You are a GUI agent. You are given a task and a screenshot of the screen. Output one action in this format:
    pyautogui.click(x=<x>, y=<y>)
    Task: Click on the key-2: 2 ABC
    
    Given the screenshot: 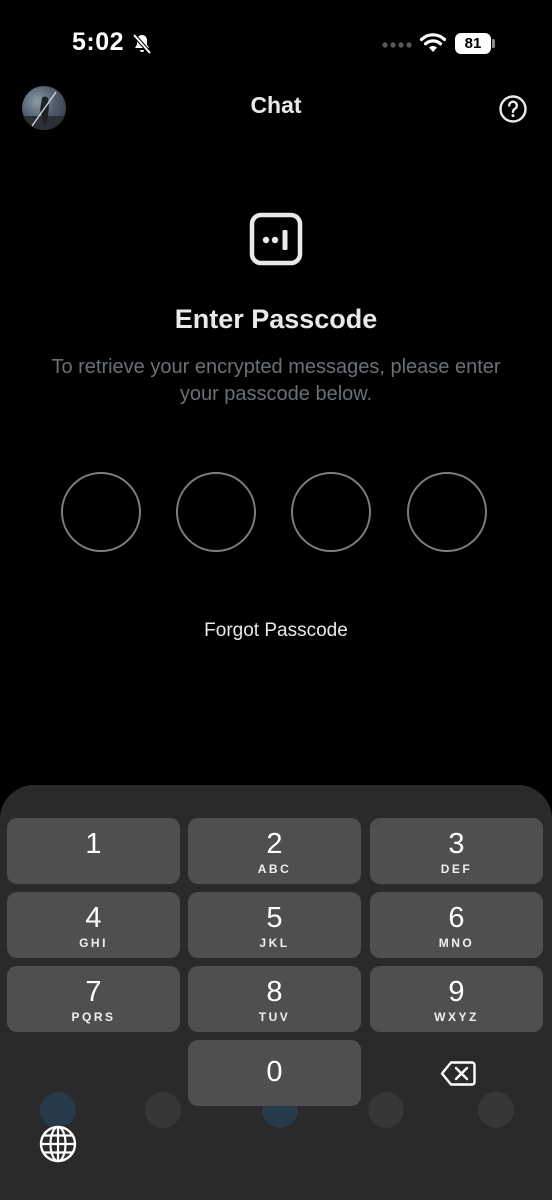 What is the action you would take?
    pyautogui.click(x=274, y=851)
    